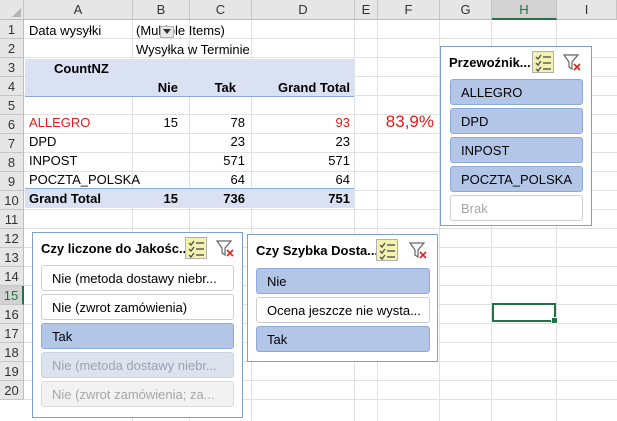 The image size is (617, 421). What do you see at coordinates (12, 124) in the screenshot?
I see `row-header-6: 6` at bounding box center [12, 124].